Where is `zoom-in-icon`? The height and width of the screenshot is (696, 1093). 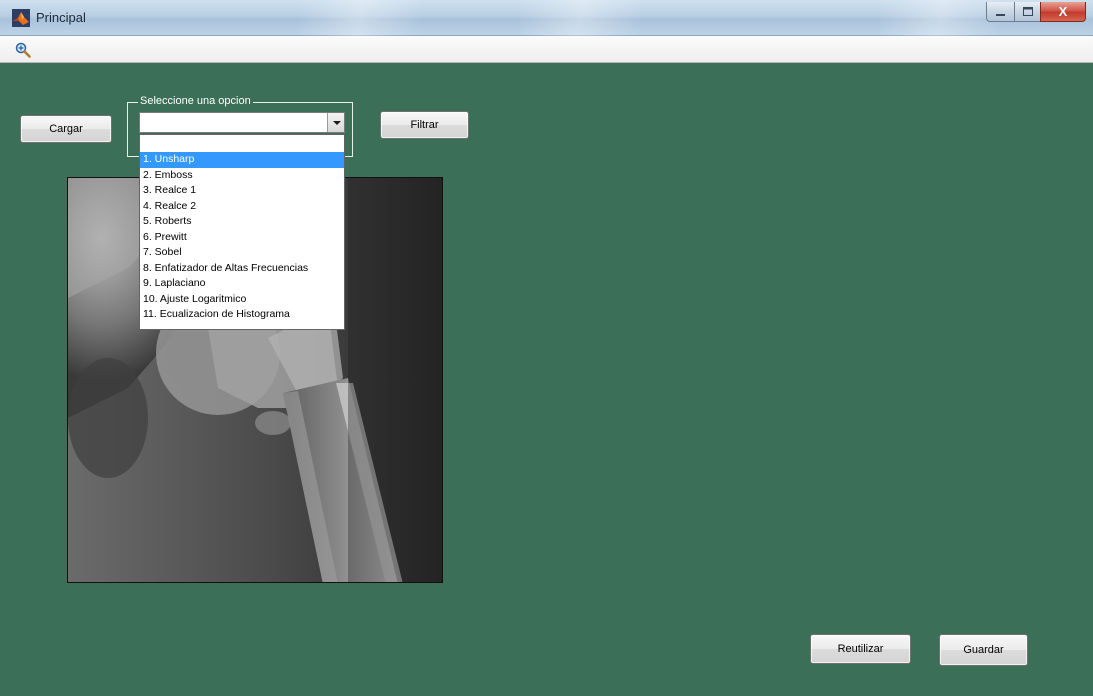
zoom-in-icon is located at coordinates (23, 50).